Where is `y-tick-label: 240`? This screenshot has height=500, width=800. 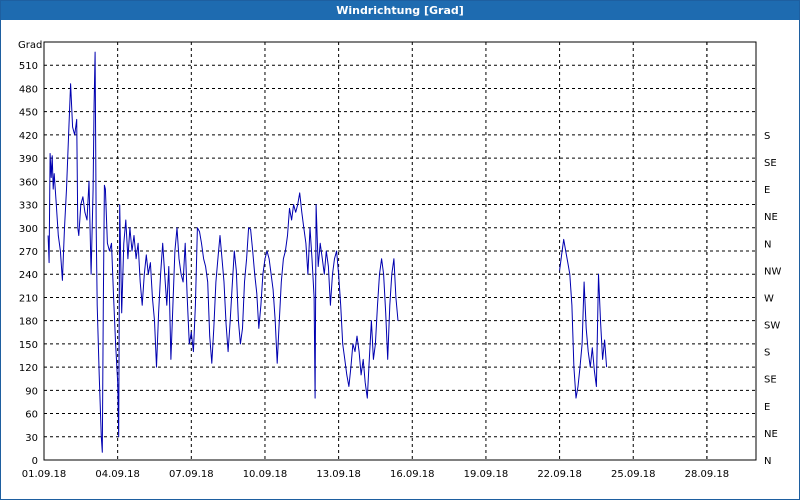 y-tick-label: 240 is located at coordinates (28, 275).